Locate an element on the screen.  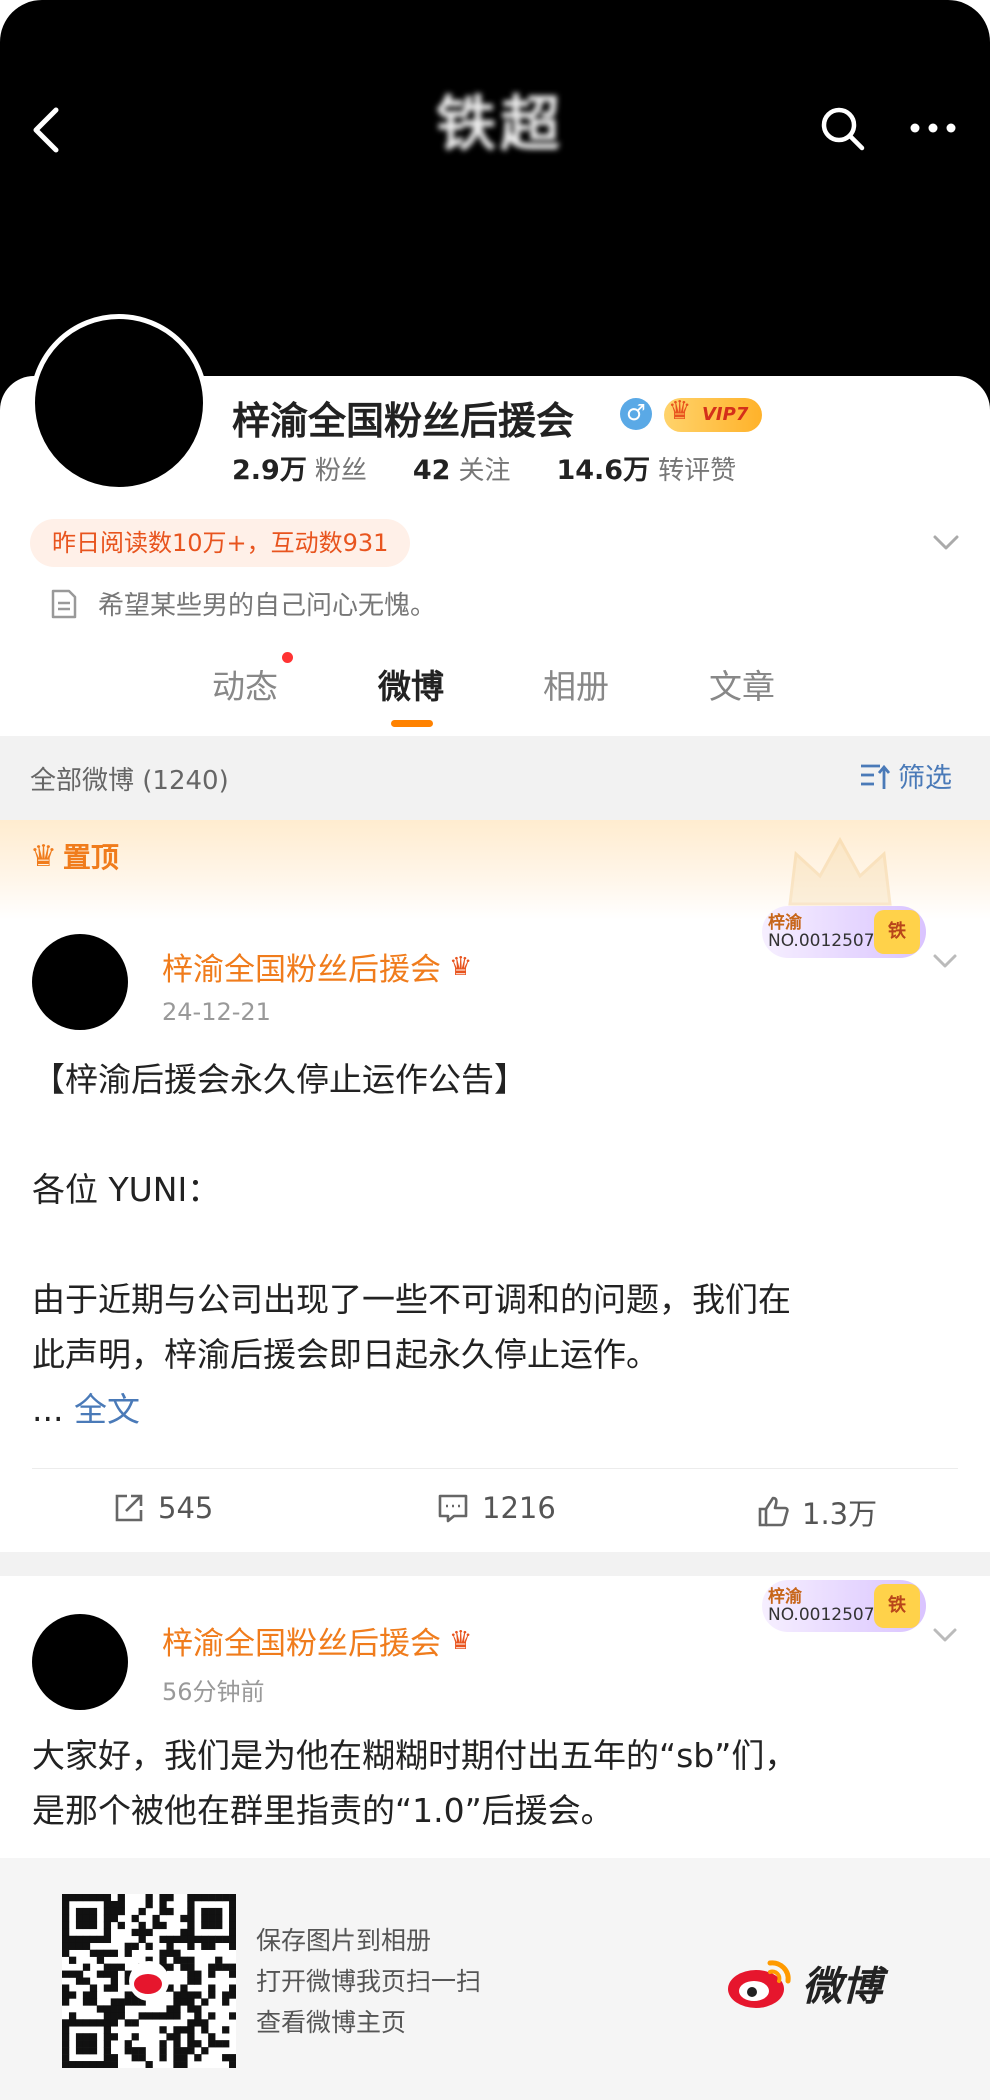
profile-avatar is located at coordinates (119, 403).